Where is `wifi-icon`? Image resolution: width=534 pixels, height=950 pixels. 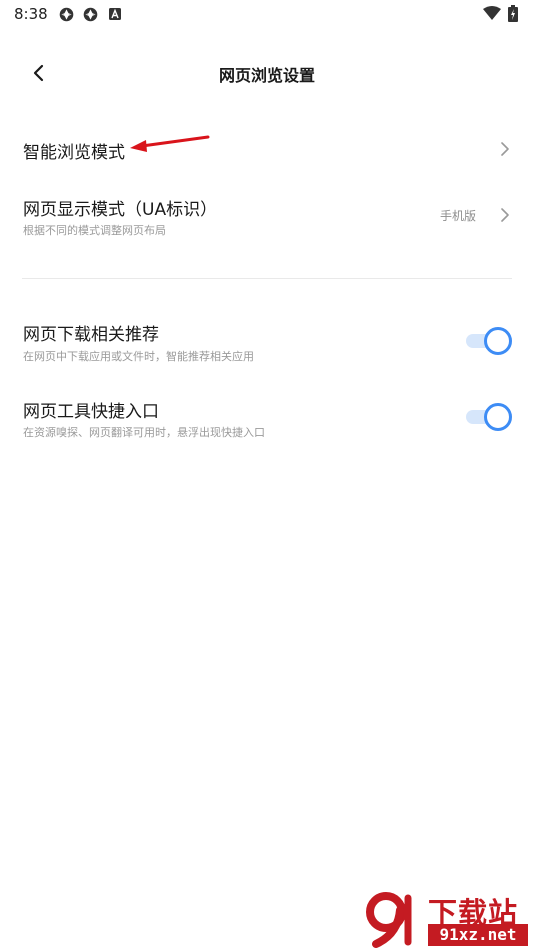 wifi-icon is located at coordinates (492, 13).